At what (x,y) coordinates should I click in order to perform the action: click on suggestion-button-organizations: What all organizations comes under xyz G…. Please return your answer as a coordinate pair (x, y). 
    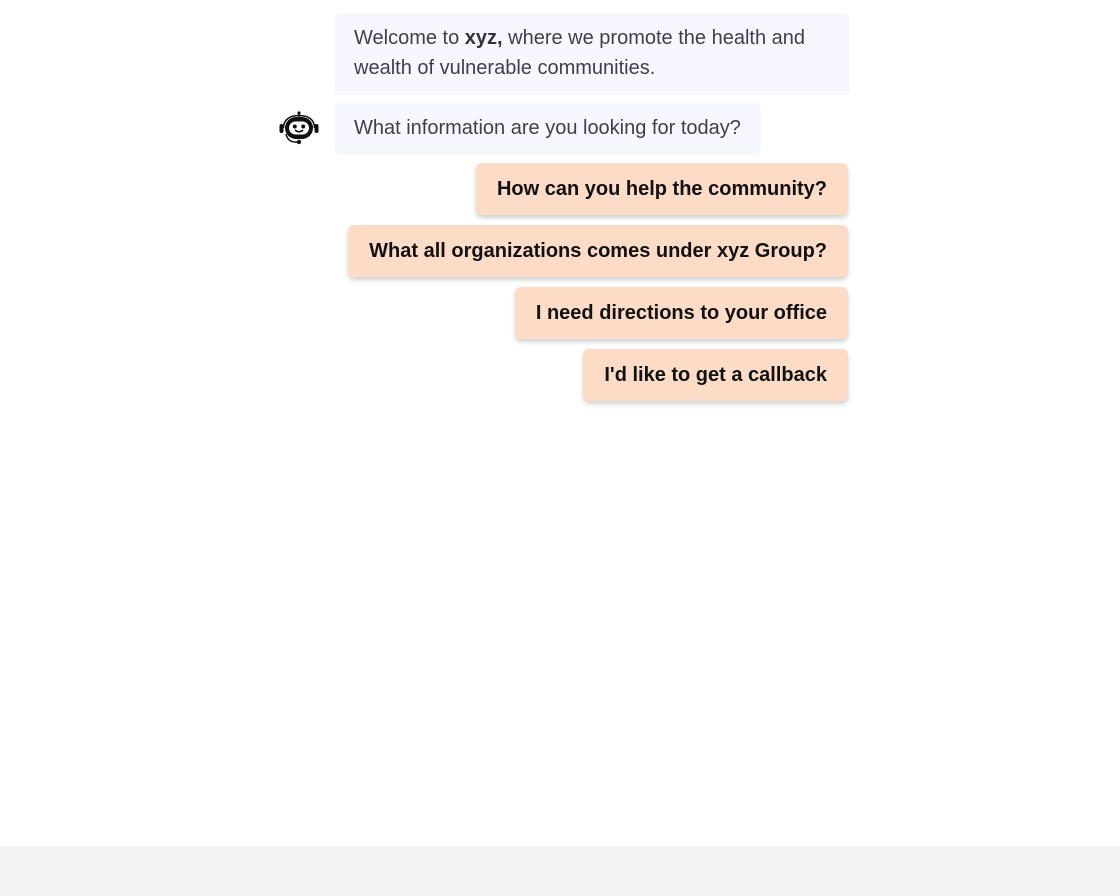
    Looking at the image, I should click on (598, 251).